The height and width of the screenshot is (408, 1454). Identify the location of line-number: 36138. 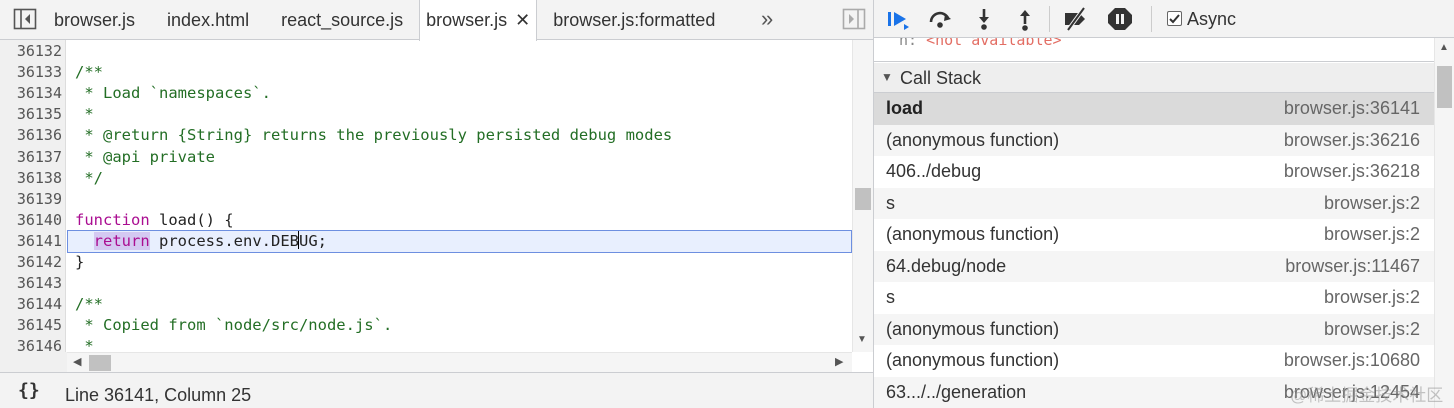
(31, 178).